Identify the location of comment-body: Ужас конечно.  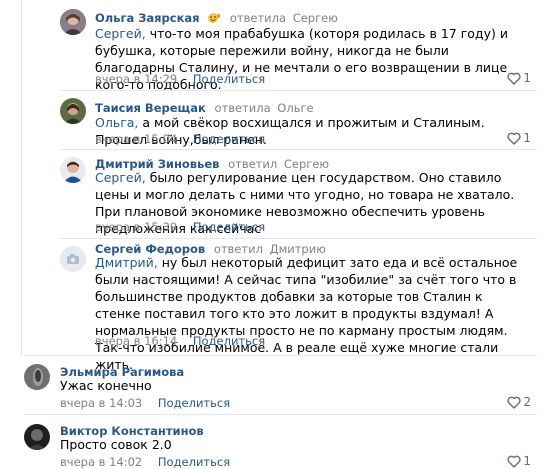
(106, 385).